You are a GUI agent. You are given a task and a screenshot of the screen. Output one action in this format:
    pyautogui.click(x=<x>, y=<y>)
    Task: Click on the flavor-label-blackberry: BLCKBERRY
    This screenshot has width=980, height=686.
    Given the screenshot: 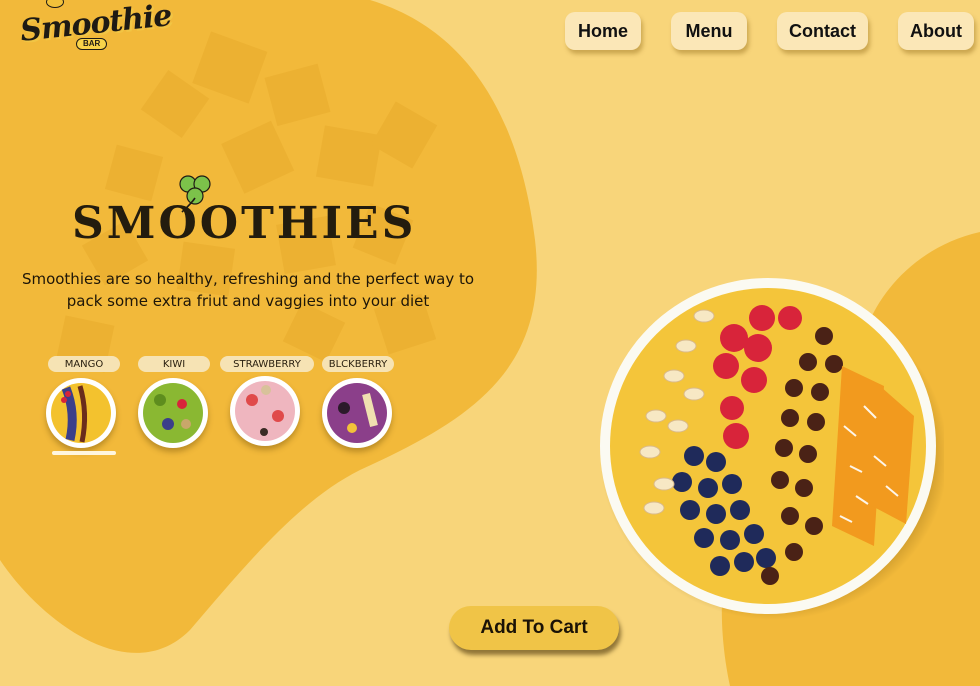 What is the action you would take?
    pyautogui.click(x=358, y=364)
    